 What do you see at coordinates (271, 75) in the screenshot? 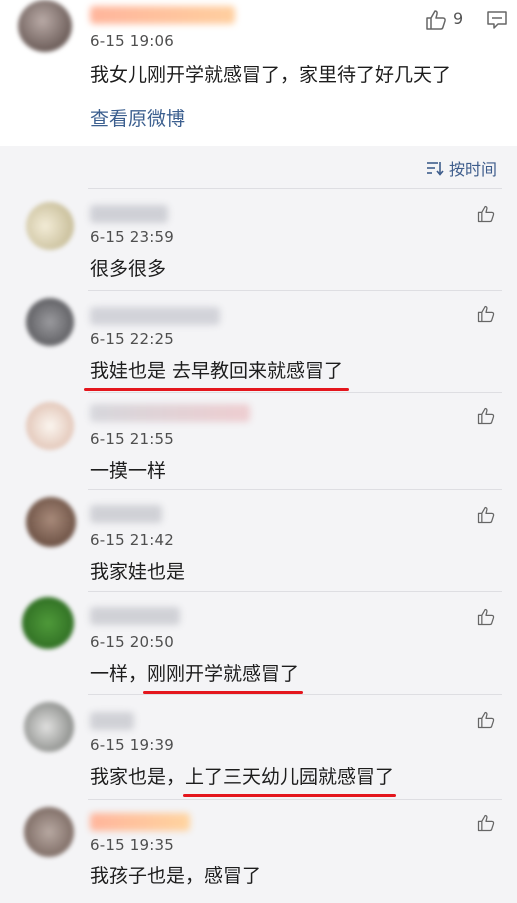
I see `post-text: 我女儿刚开学就感冒了，家里待了好几天了` at bounding box center [271, 75].